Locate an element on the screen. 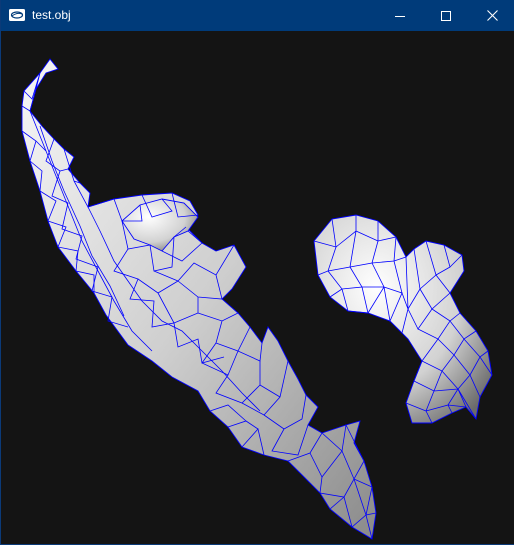  title-bar: test.obj is located at coordinates (257, 15).